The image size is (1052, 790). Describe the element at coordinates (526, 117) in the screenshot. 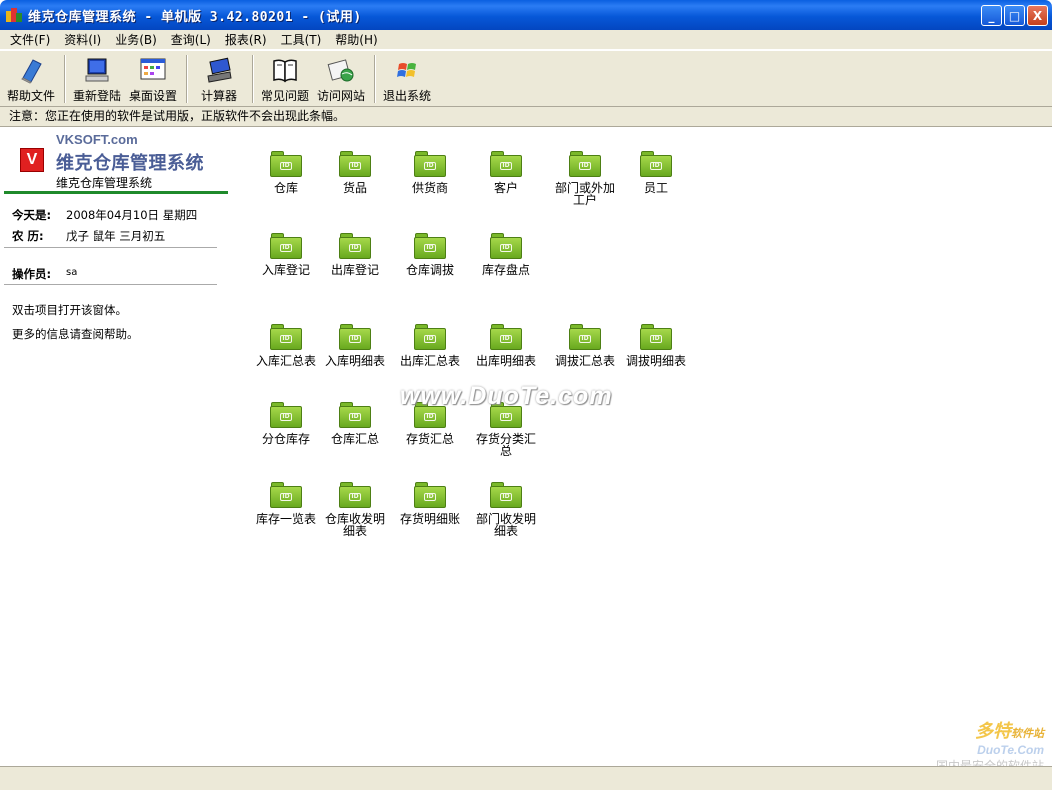

I see `trial-notice: 注意：您正在使用的软件是试用版，正版软件不会出现此条幅。` at that location.